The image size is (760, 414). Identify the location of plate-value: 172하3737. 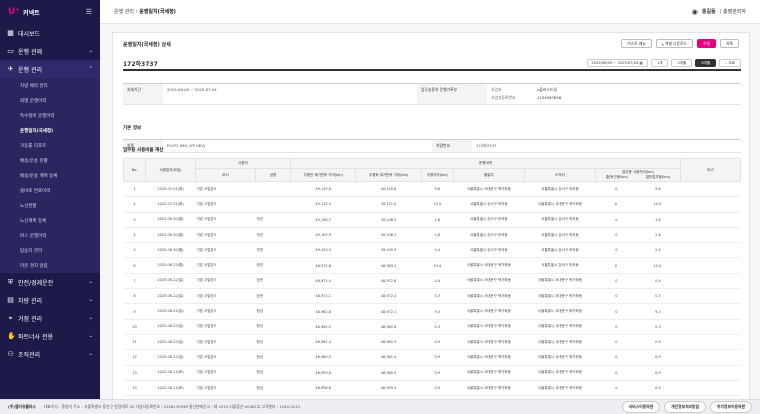
(486, 145).